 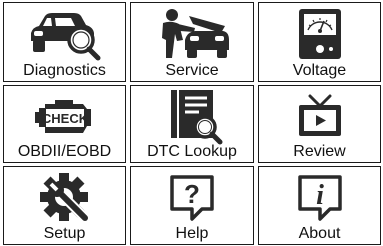 I want to click on review-label: Review, so click(x=319, y=151).